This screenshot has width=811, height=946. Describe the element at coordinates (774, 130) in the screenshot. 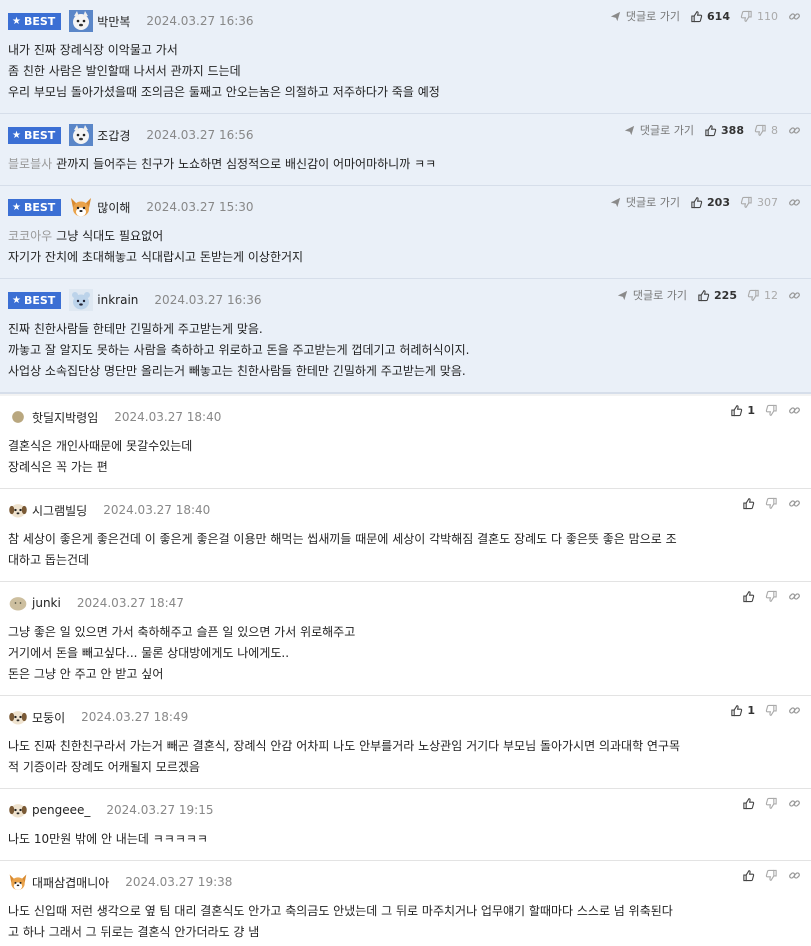

I see `downvote-count: 8` at that location.